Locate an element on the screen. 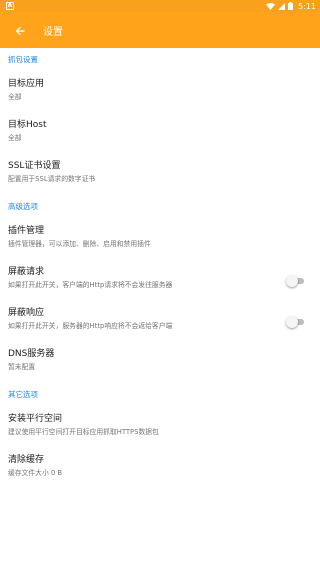  pref-title: 清除缓存 is located at coordinates (26, 460).